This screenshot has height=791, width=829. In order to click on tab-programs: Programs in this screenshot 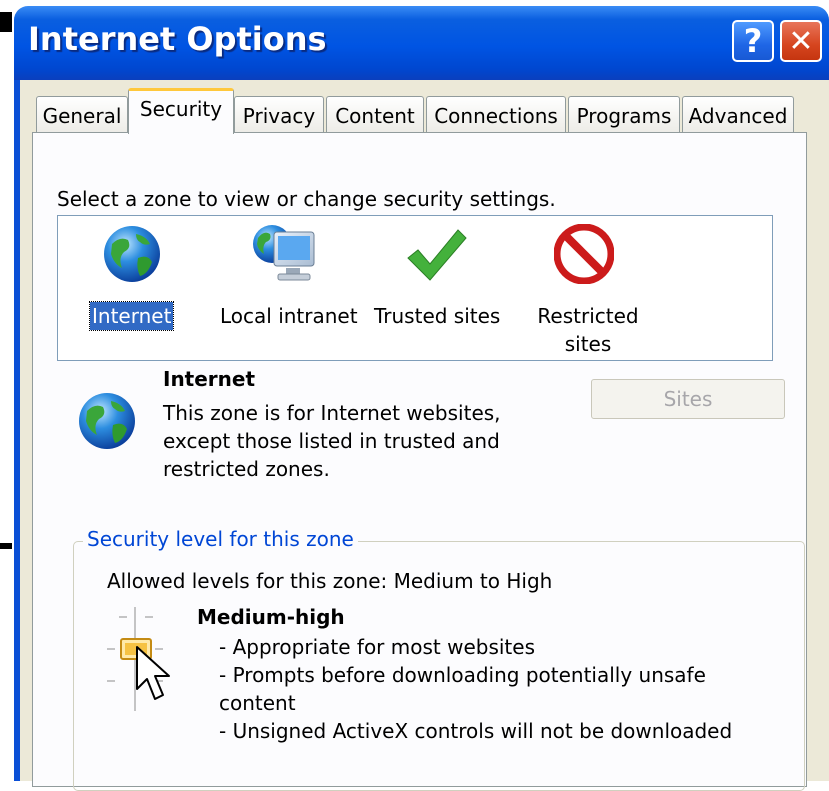, I will do `click(624, 115)`.